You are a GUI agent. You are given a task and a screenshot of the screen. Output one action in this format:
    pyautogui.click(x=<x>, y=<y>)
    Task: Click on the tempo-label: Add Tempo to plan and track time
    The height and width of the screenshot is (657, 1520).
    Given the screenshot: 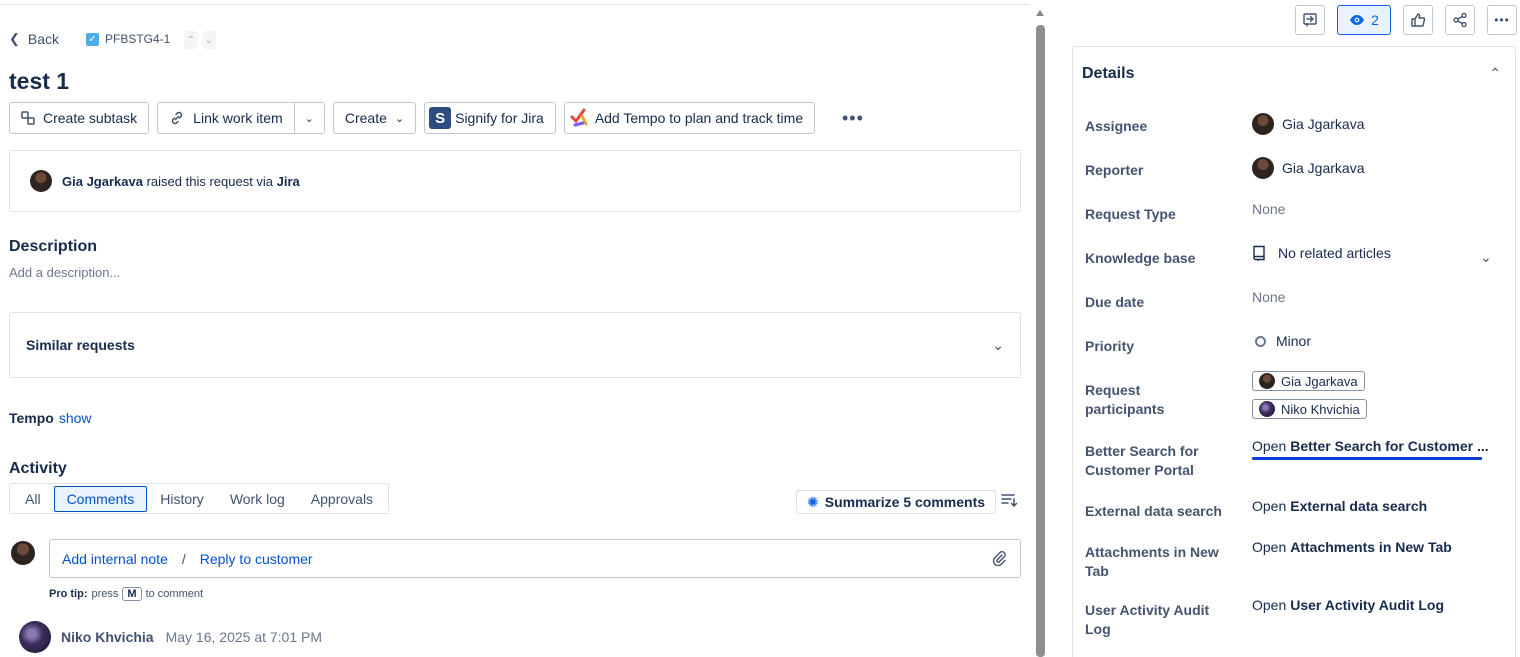 What is the action you would take?
    pyautogui.click(x=699, y=118)
    